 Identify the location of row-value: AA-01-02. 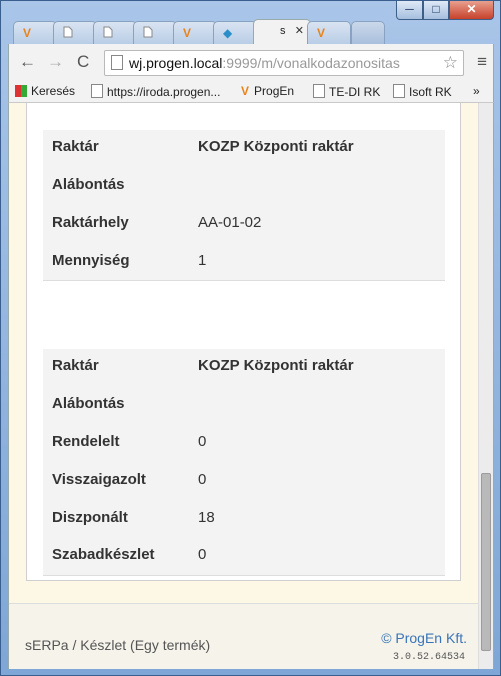
(230, 222).